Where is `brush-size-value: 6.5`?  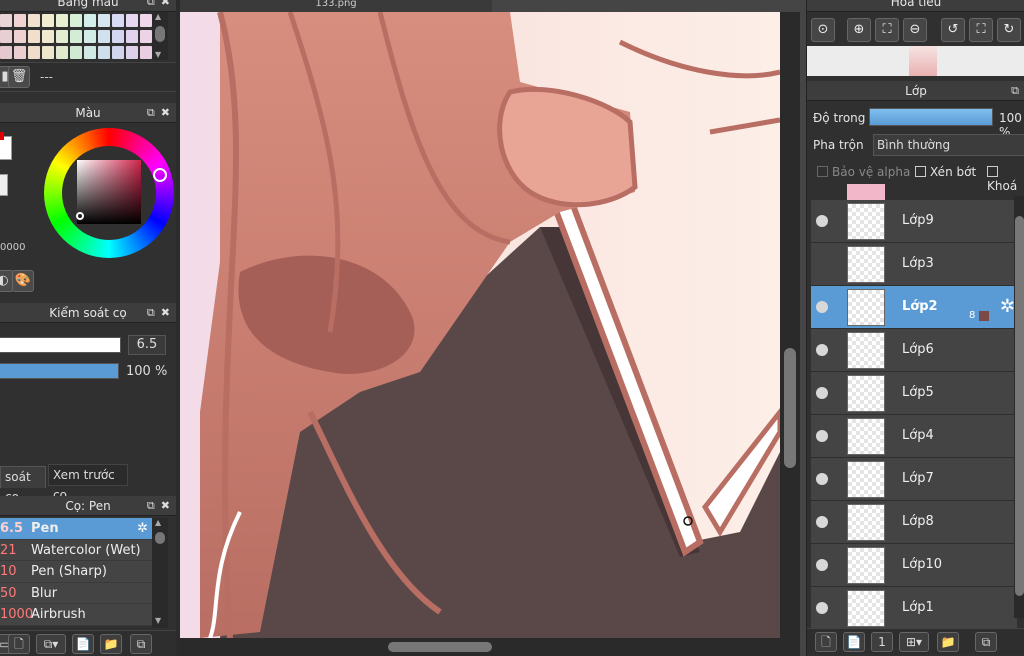 brush-size-value: 6.5 is located at coordinates (147, 345).